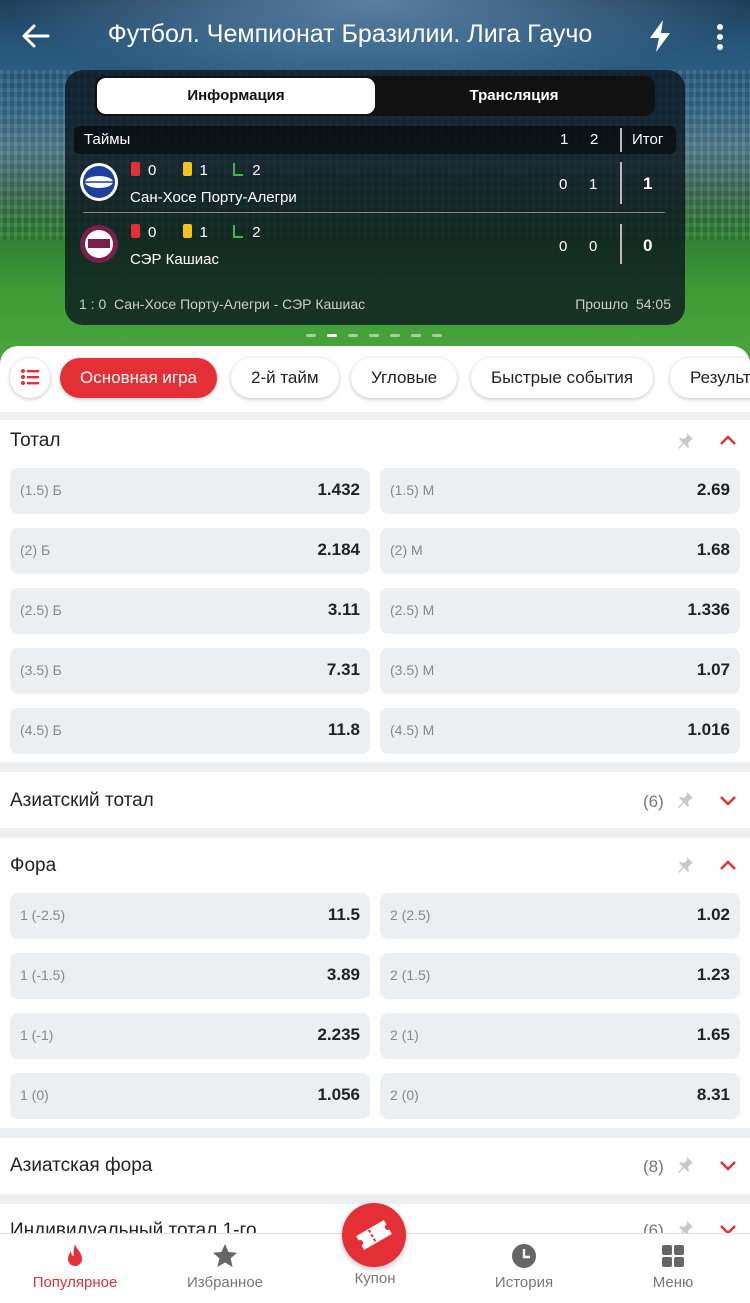 The image size is (750, 1303). What do you see at coordinates (623, 304) in the screenshot?
I see `elapsed-time: Прошло 54:05` at bounding box center [623, 304].